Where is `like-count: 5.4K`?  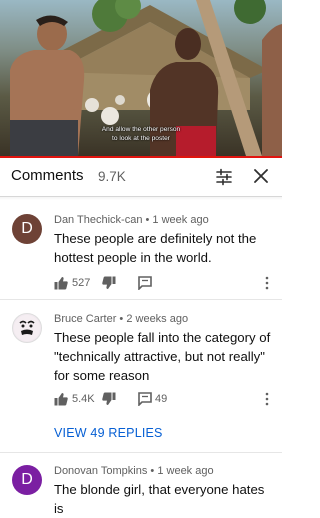
like-count: 5.4K is located at coordinates (83, 399).